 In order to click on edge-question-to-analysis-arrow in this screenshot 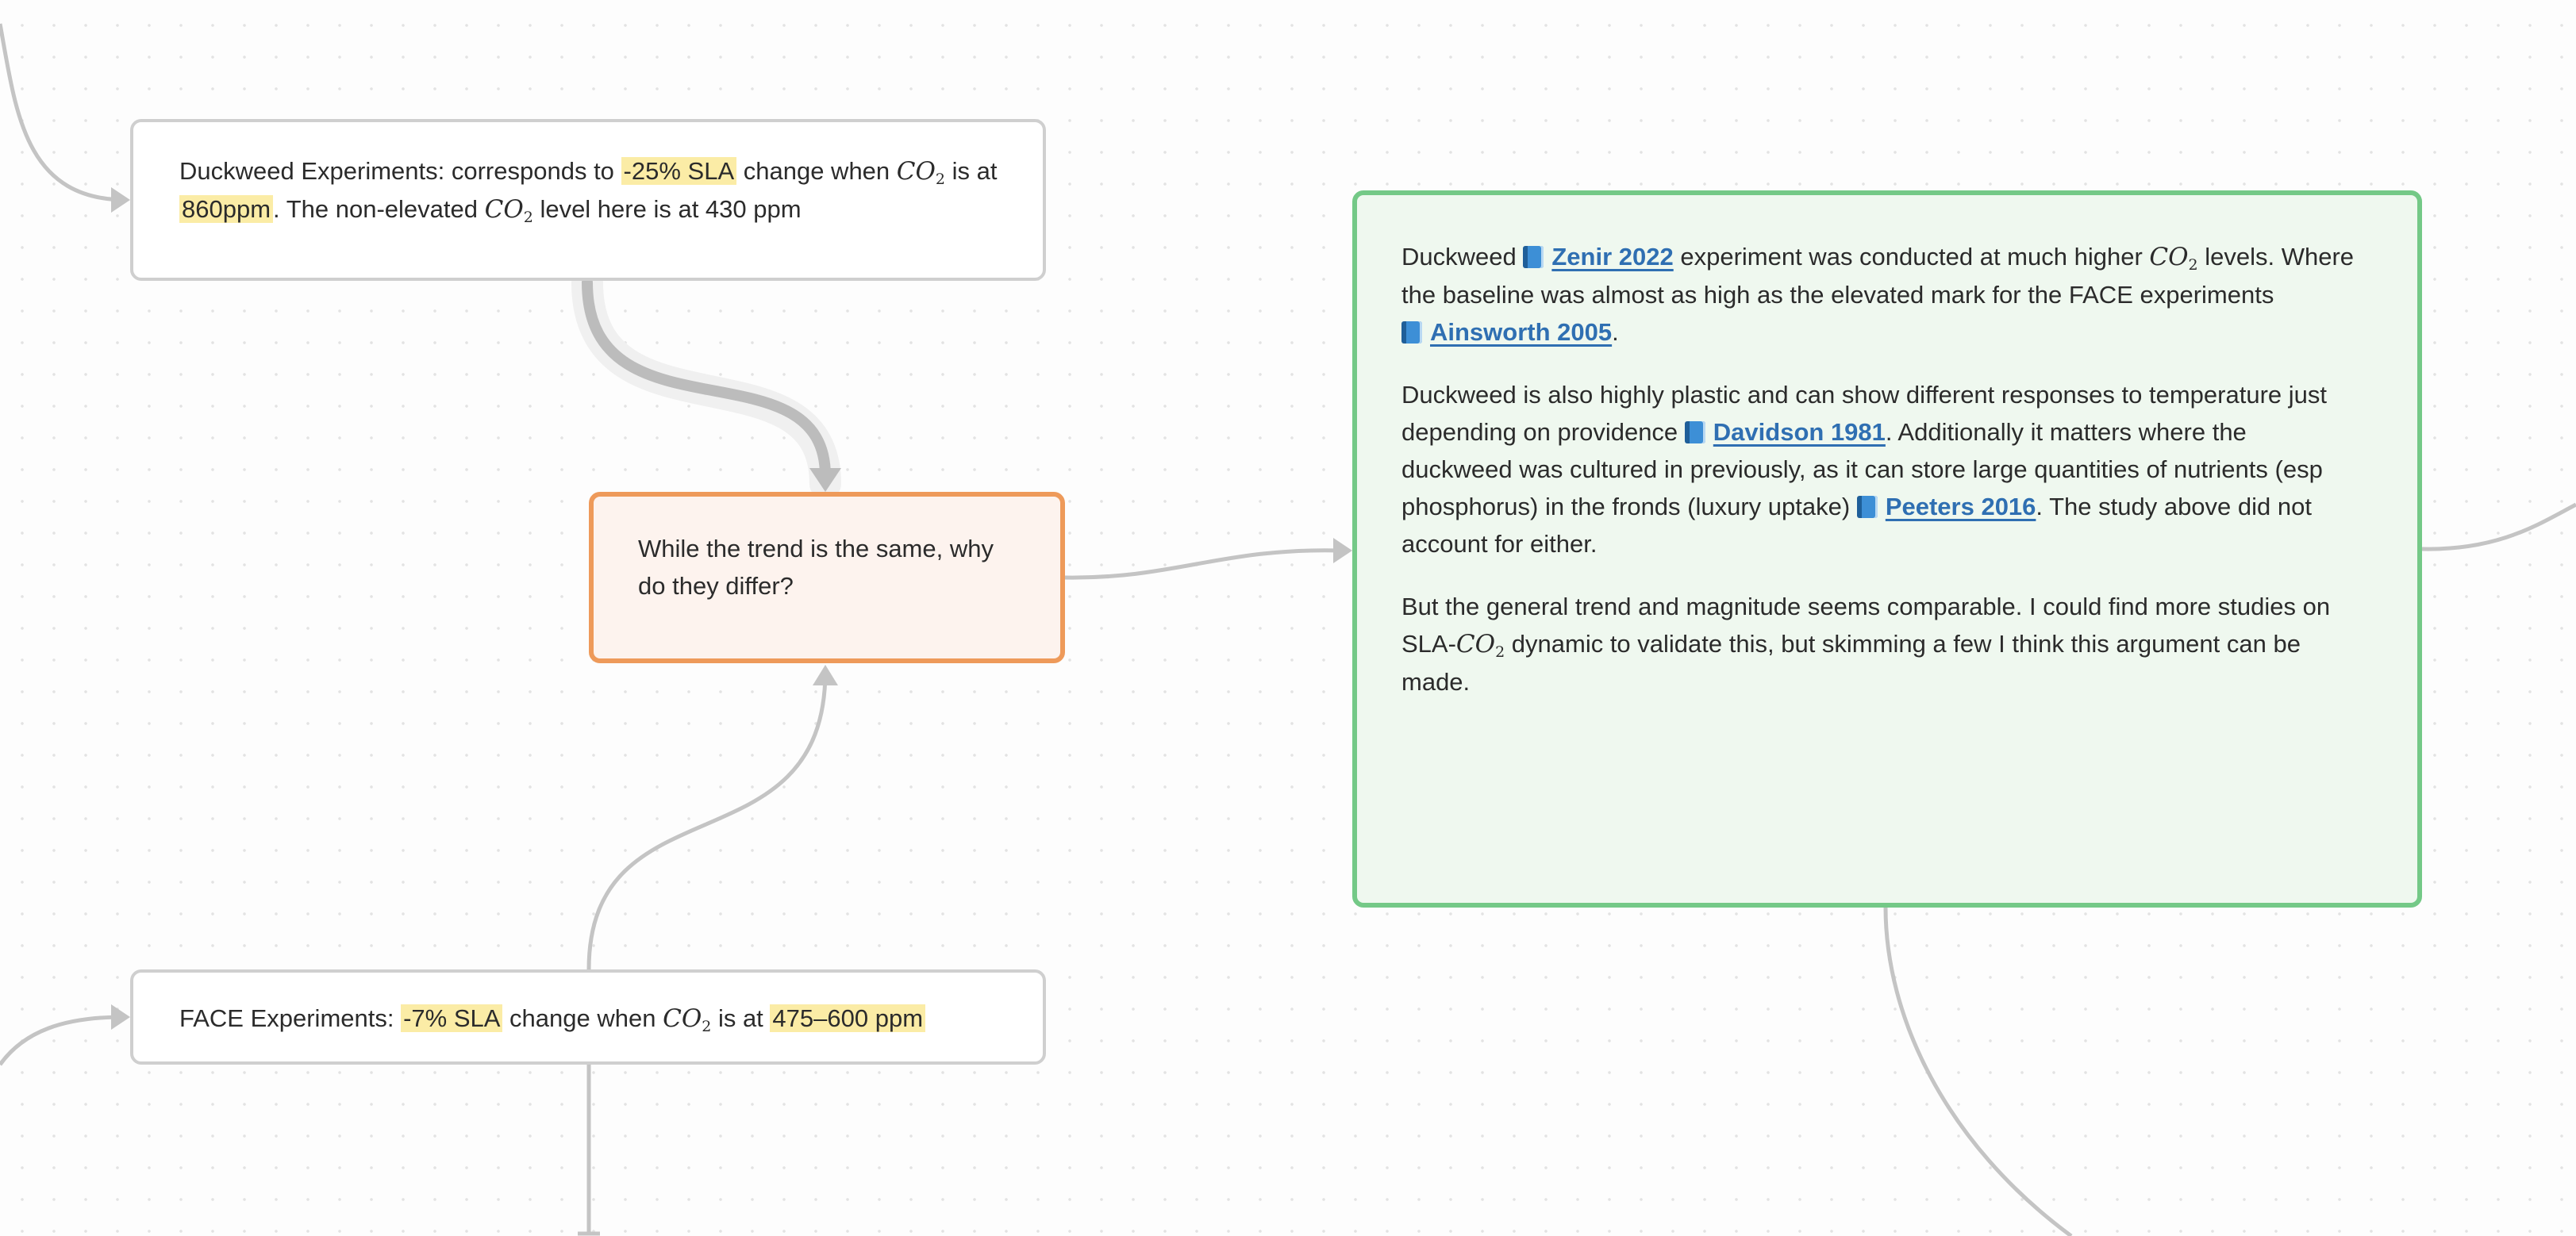, I will do `click(1342, 550)`.